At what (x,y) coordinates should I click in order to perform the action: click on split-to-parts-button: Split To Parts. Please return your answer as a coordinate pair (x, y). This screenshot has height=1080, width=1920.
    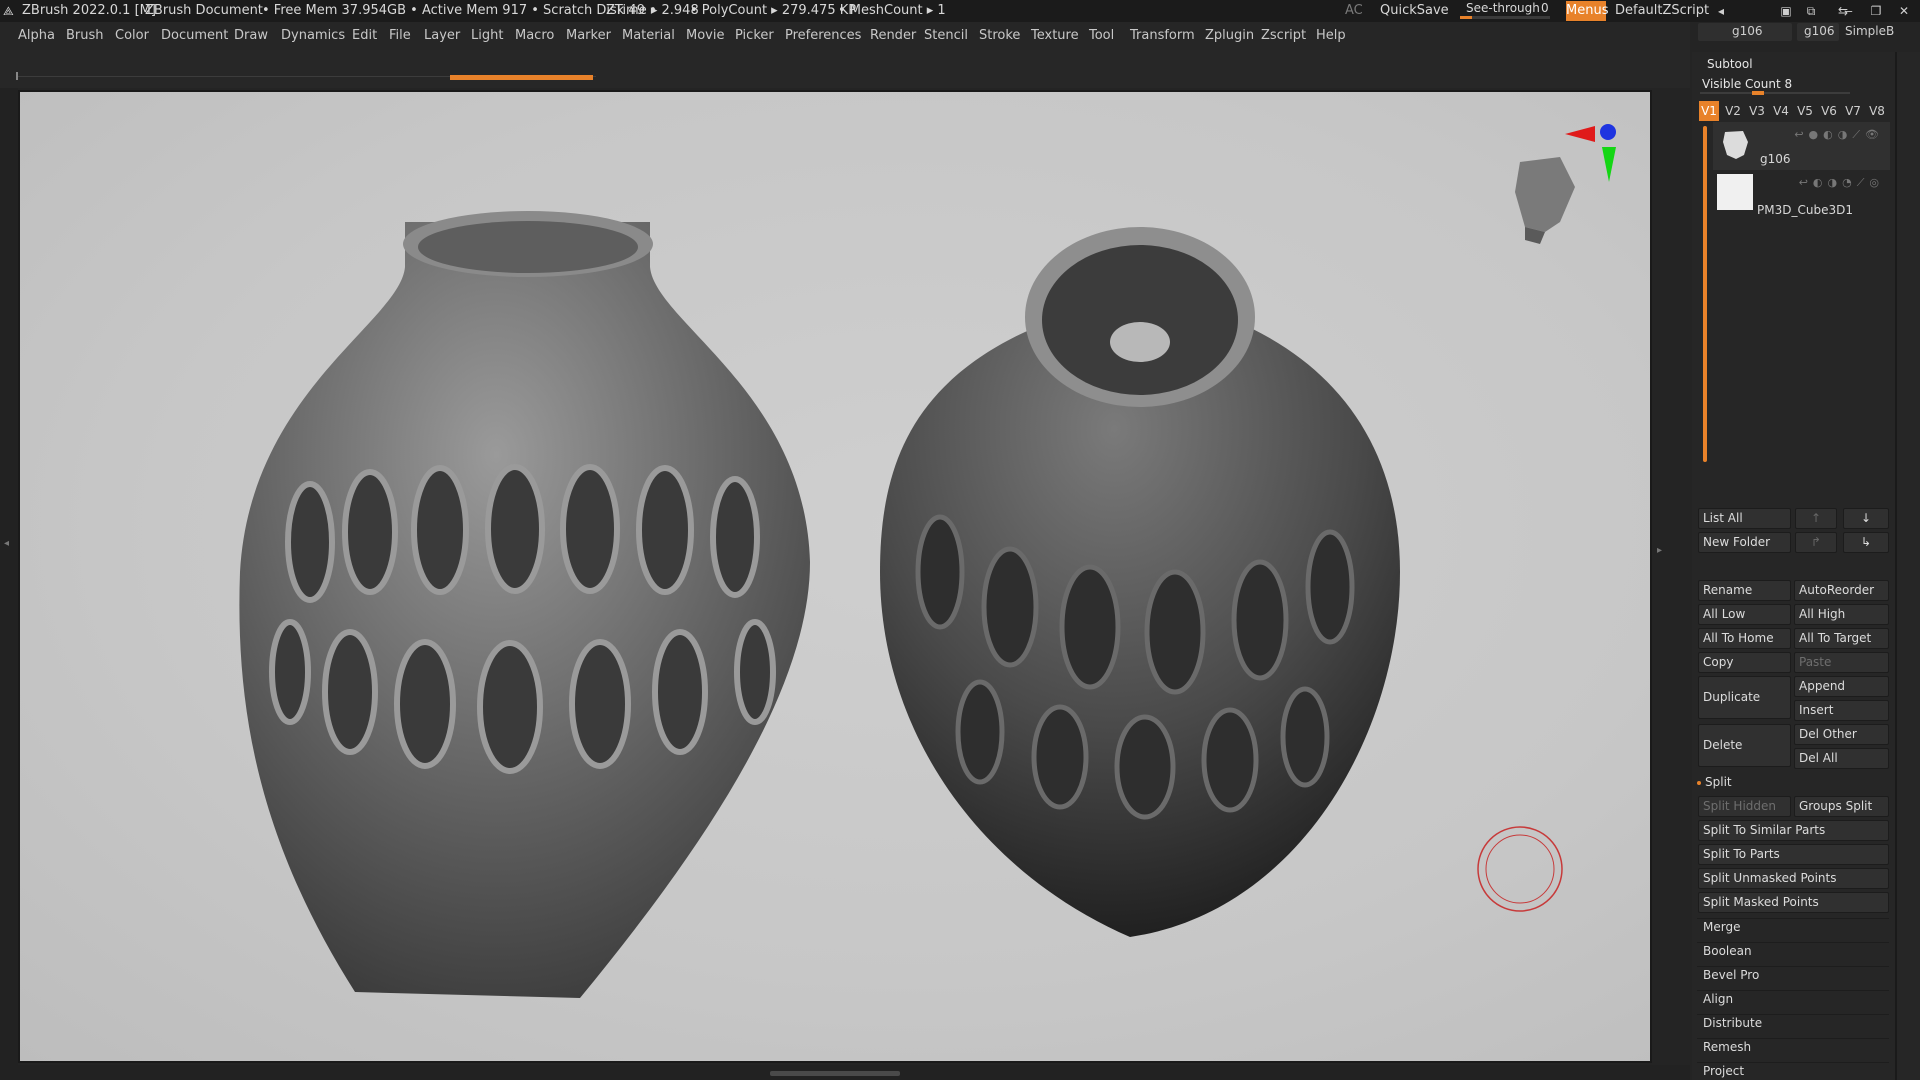
    Looking at the image, I should click on (1793, 854).